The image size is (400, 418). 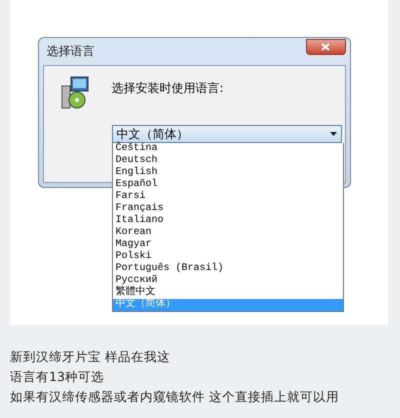 I want to click on language-option: Polski, so click(x=227, y=257).